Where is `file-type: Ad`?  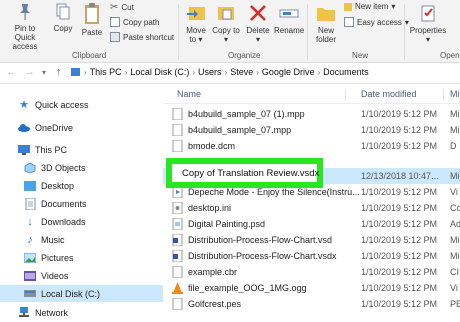 file-type: Ad is located at coordinates (455, 224).